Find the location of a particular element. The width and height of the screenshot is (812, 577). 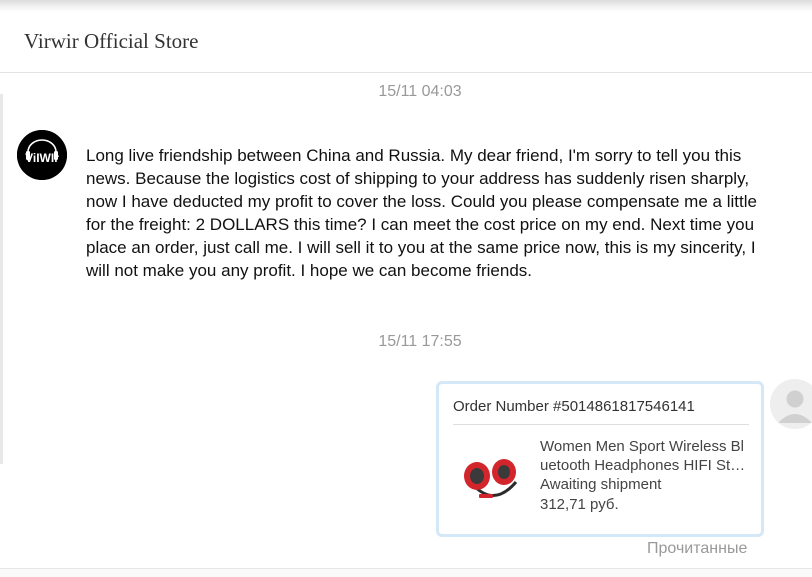

order-number: Order Number #5014861817546141 is located at coordinates (574, 406).